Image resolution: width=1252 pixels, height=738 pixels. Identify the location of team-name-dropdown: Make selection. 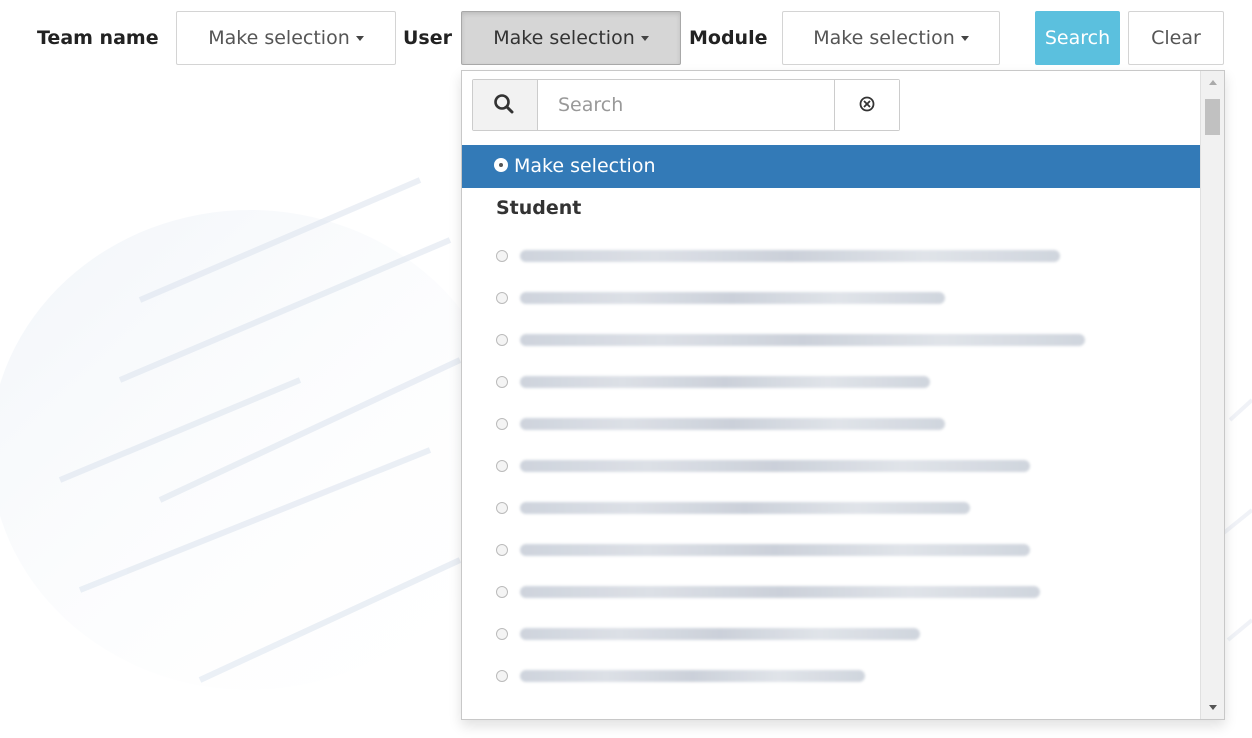
(286, 38).